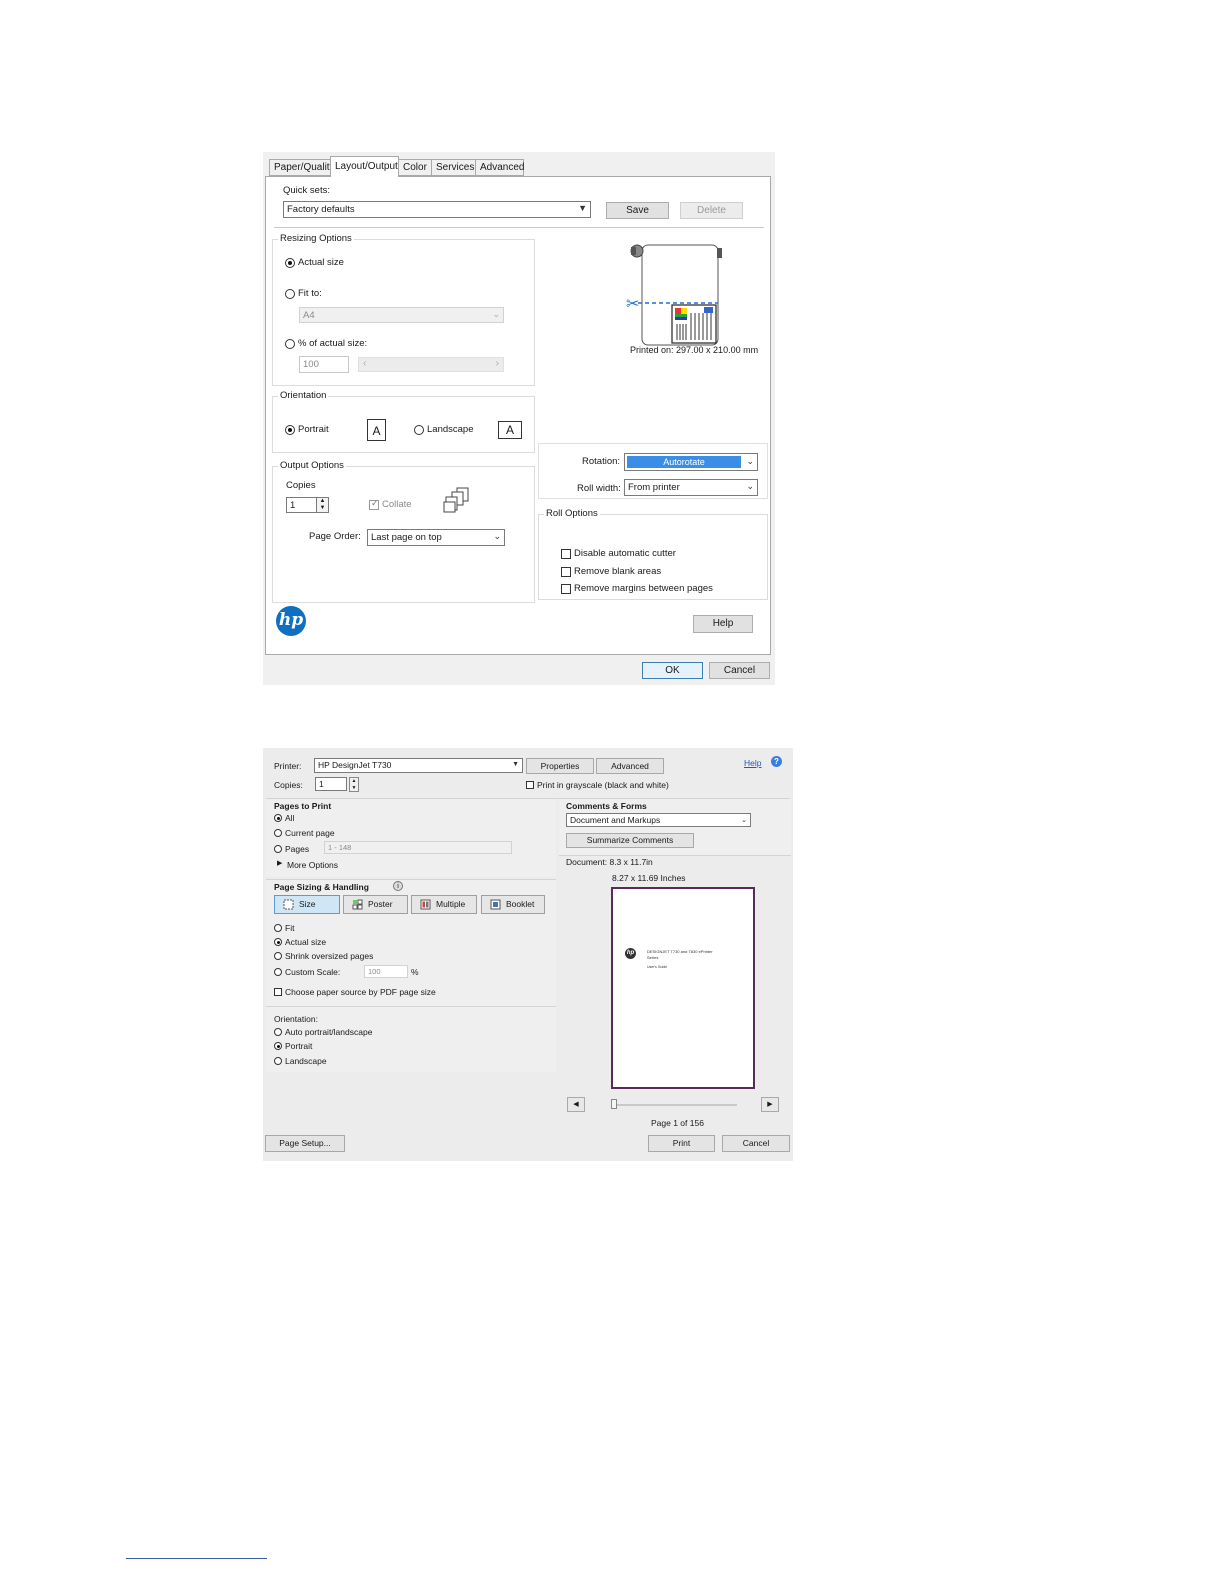  What do you see at coordinates (278, 818) in the screenshot?
I see `all-pages-radio` at bounding box center [278, 818].